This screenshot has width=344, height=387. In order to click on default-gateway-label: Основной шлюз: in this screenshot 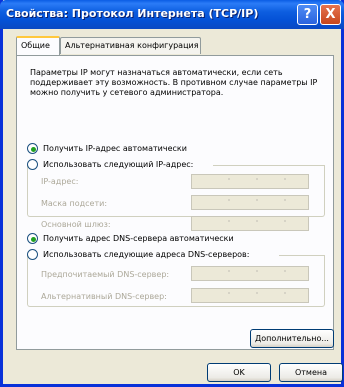, I will do `click(76, 224)`.